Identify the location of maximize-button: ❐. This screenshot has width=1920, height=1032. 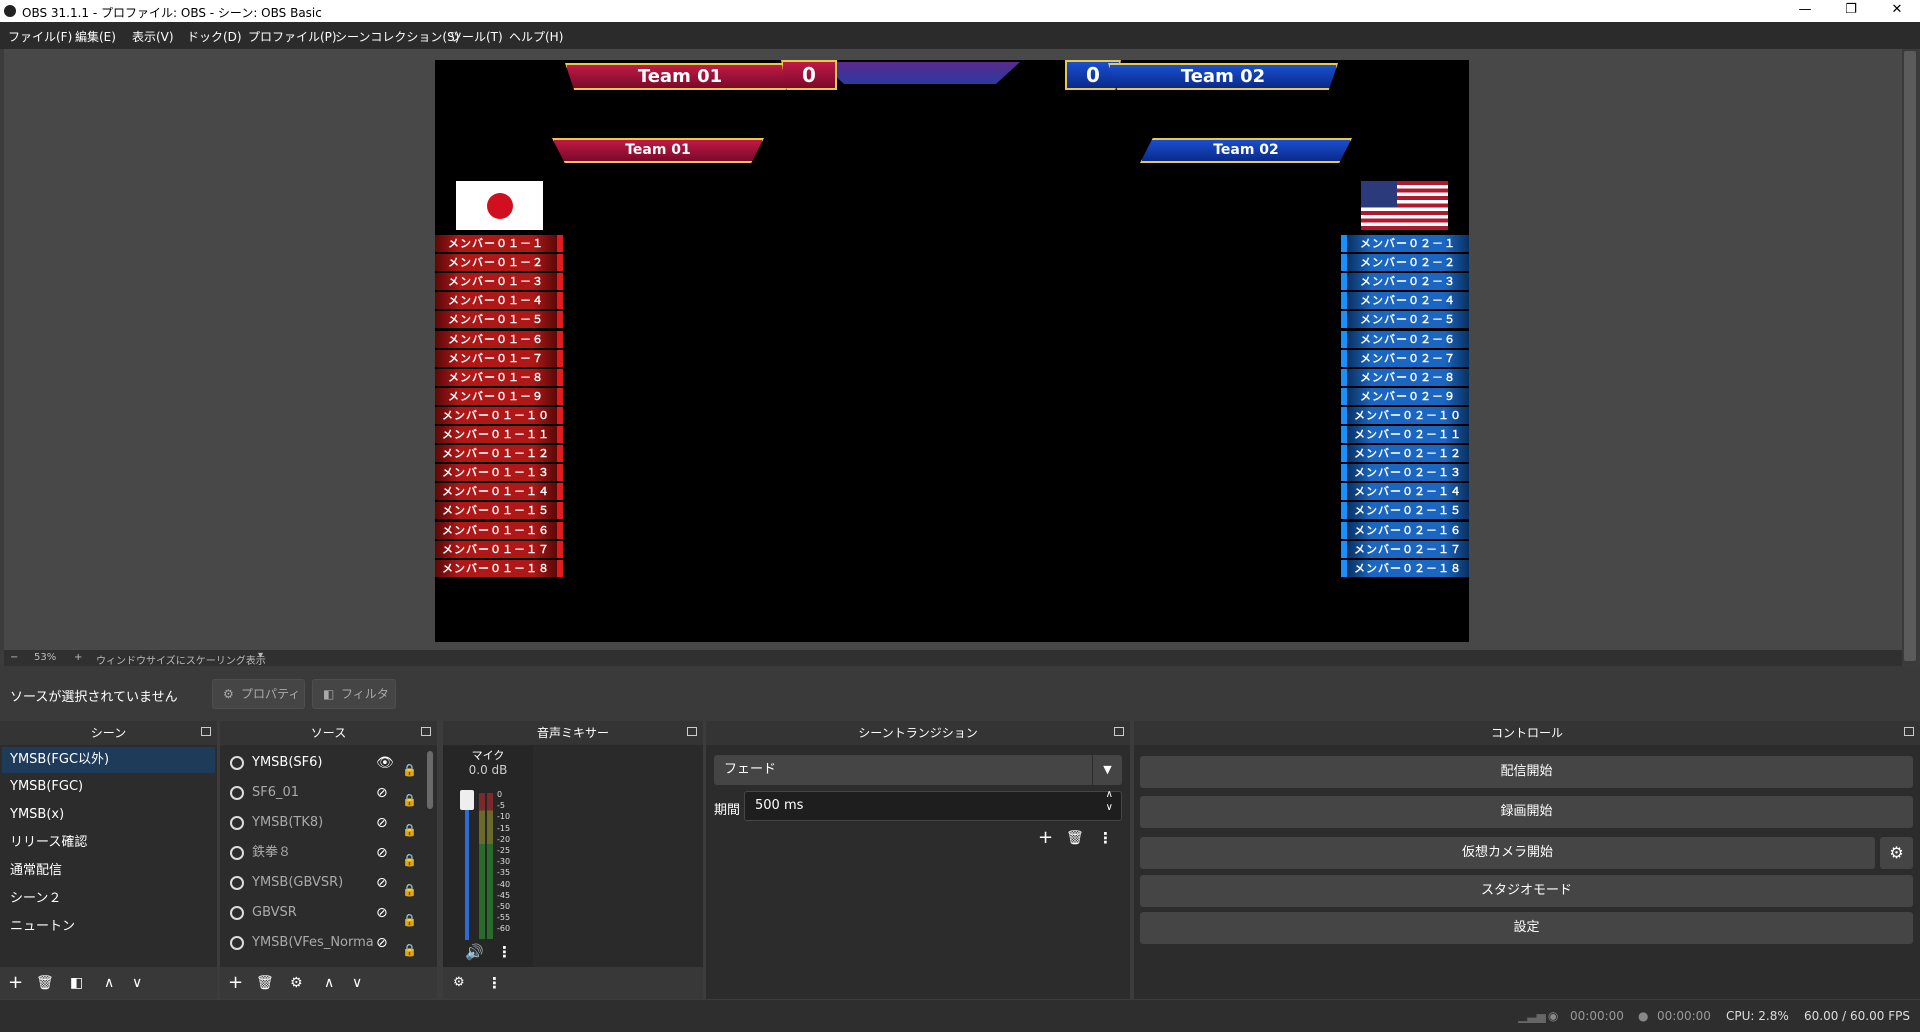
(1851, 11).